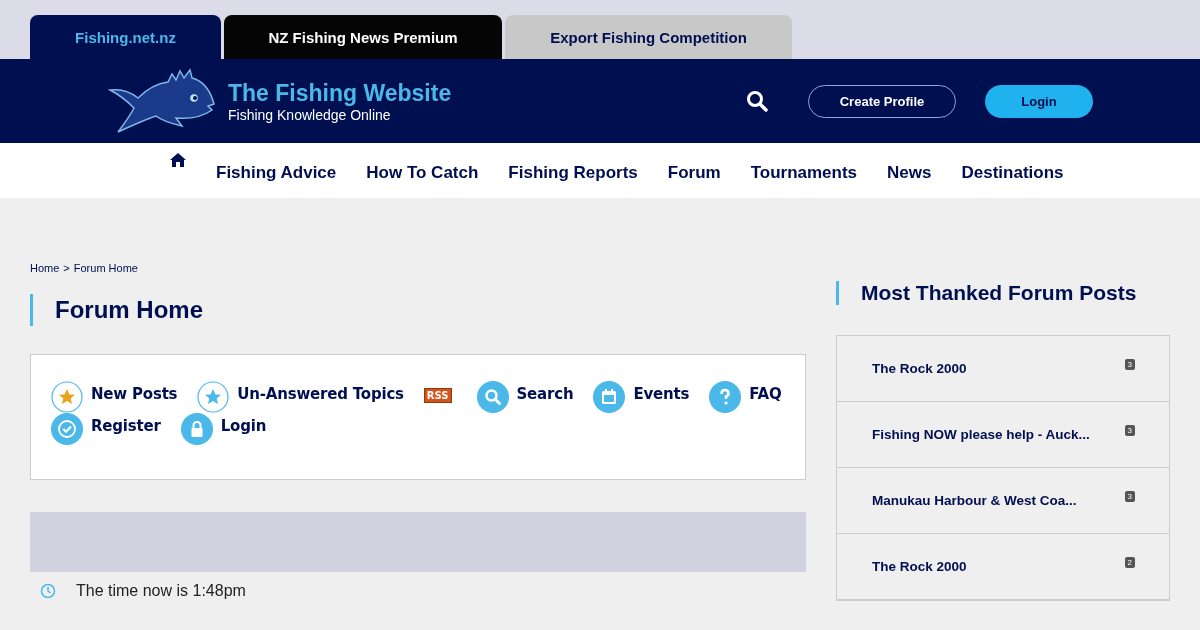 The width and height of the screenshot is (1200, 630). What do you see at coordinates (105, 268) in the screenshot?
I see `breadcrumb-link: Forum Home` at bounding box center [105, 268].